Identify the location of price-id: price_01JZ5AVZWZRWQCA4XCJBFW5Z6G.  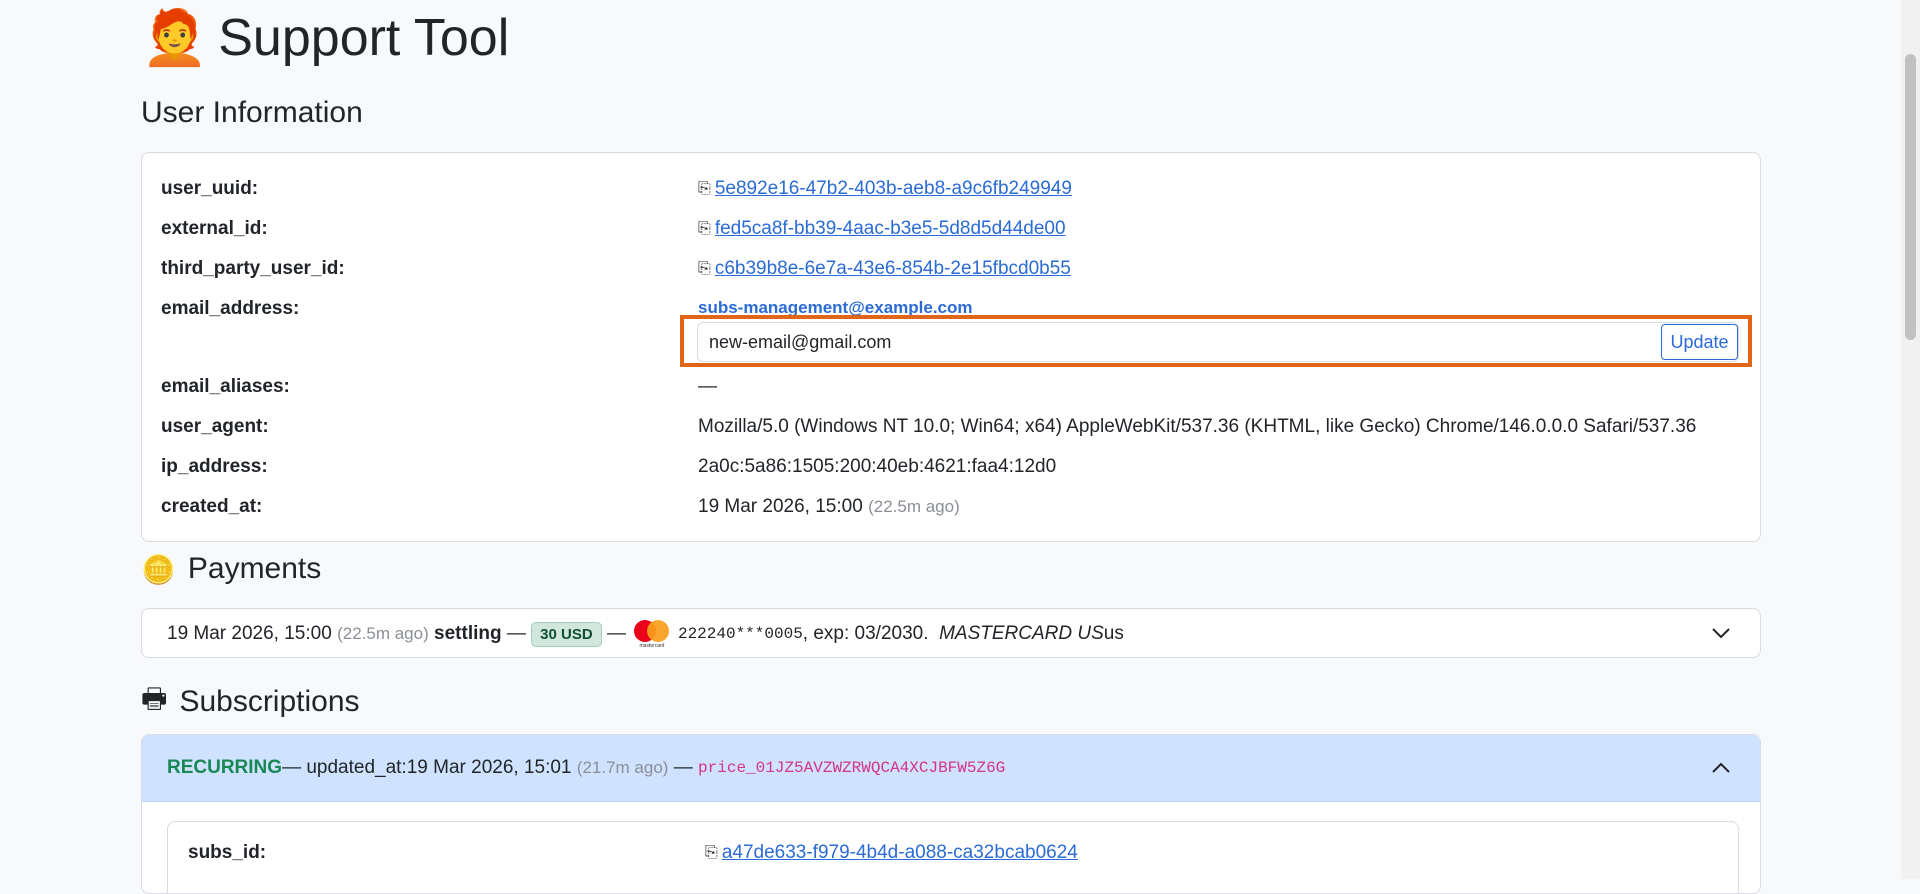
(852, 768).